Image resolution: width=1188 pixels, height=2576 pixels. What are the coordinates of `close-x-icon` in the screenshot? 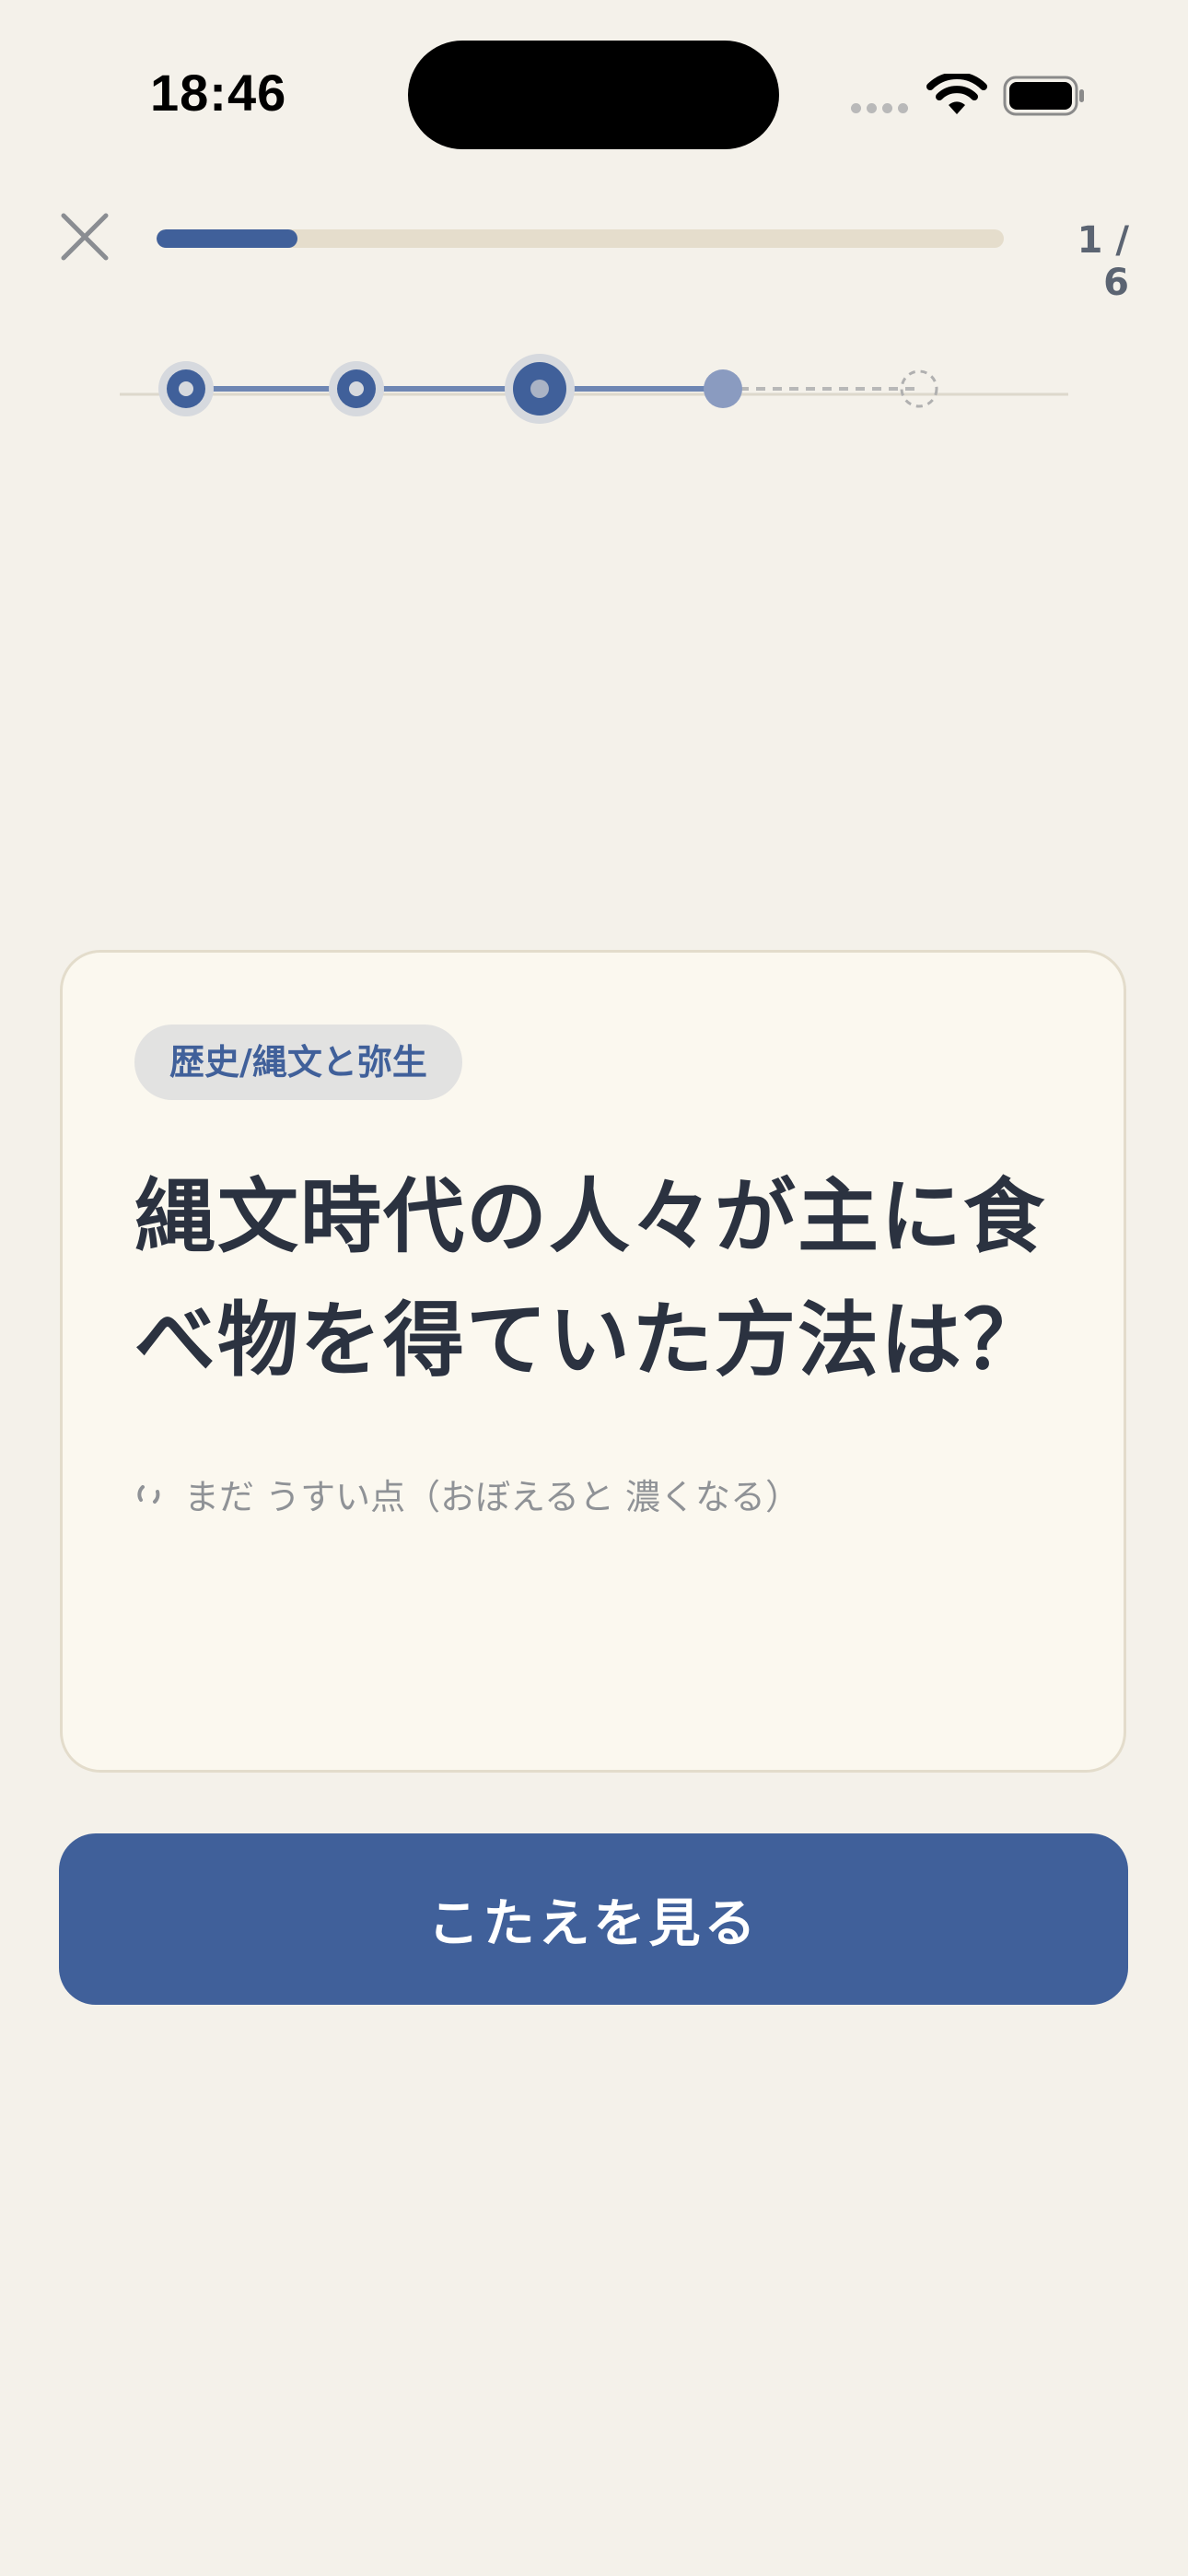 It's located at (85, 237).